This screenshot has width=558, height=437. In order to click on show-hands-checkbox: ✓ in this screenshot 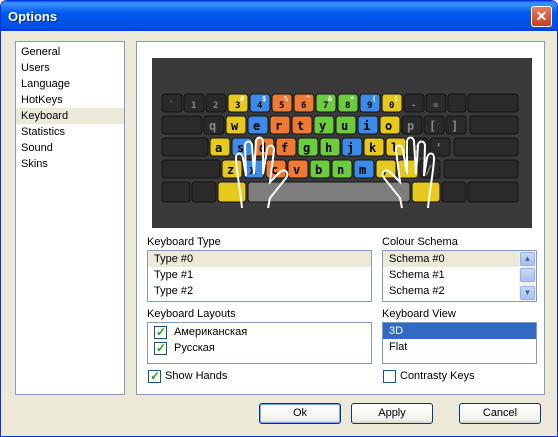, I will do `click(154, 376)`.